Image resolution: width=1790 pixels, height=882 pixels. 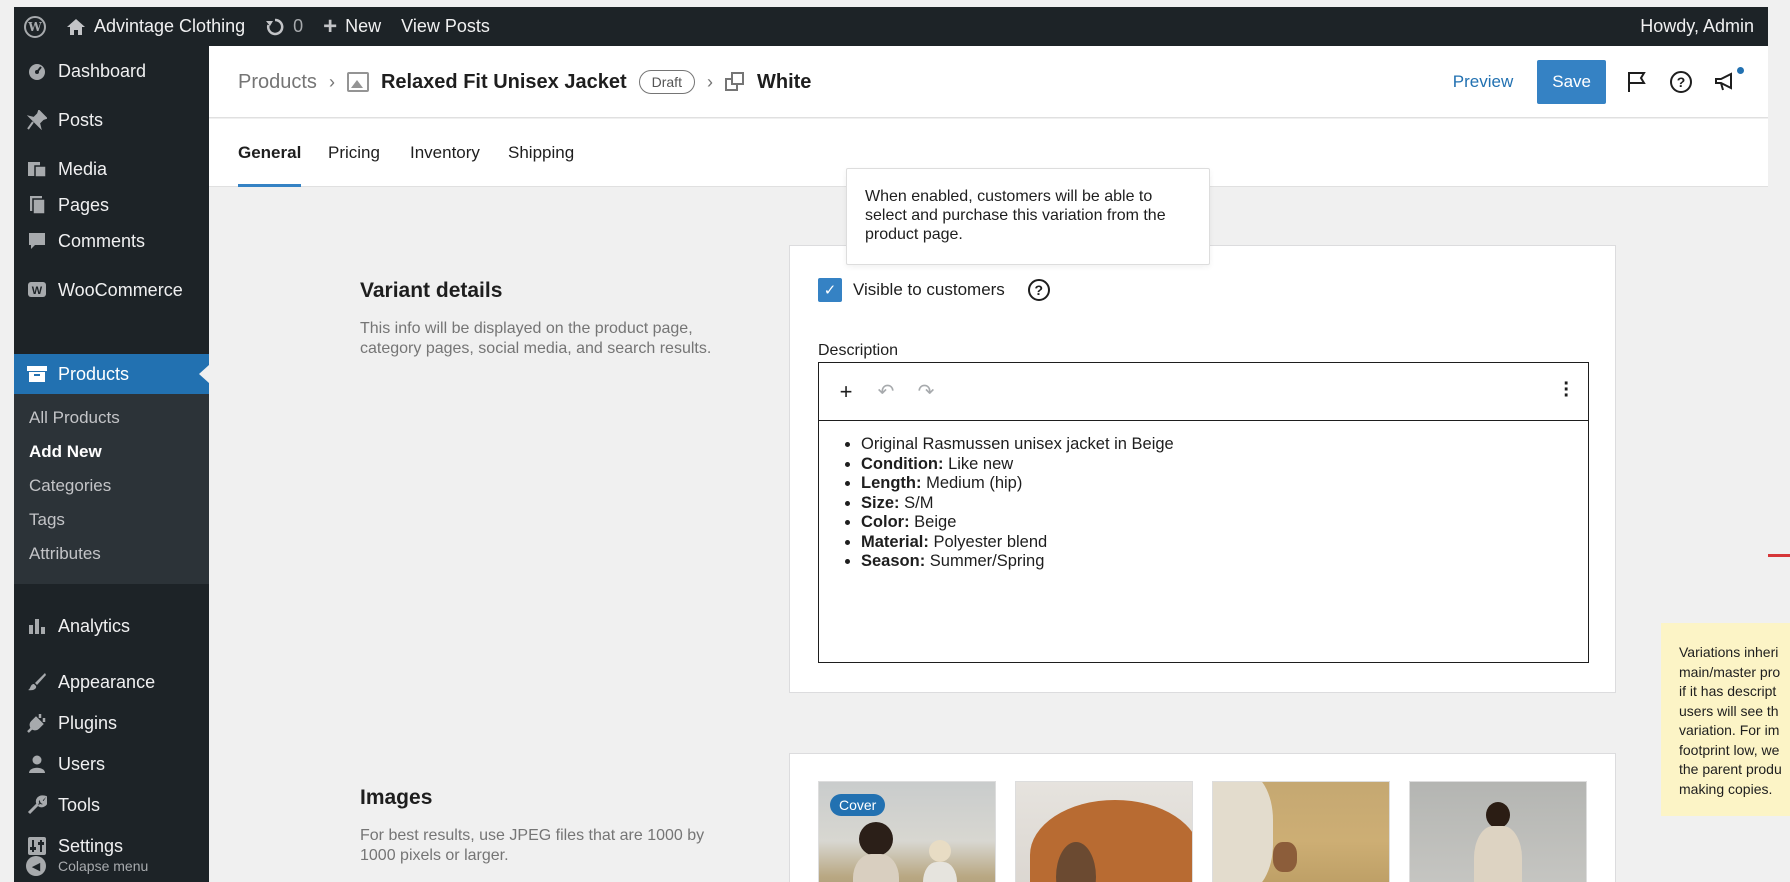 I want to click on sidebar-item-label: Tools, so click(x=79, y=804).